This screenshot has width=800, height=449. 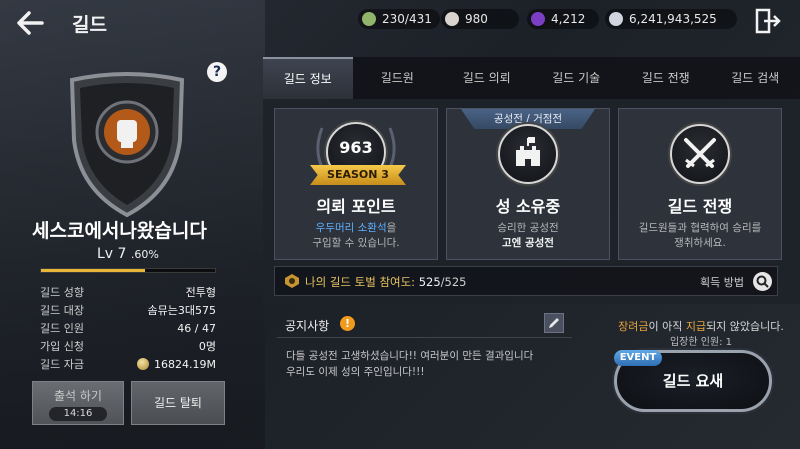 What do you see at coordinates (526, 281) in the screenshot?
I see `raid-participation-bar: 나의 길드 토벌 참여도: 525/525 획득 방법` at bounding box center [526, 281].